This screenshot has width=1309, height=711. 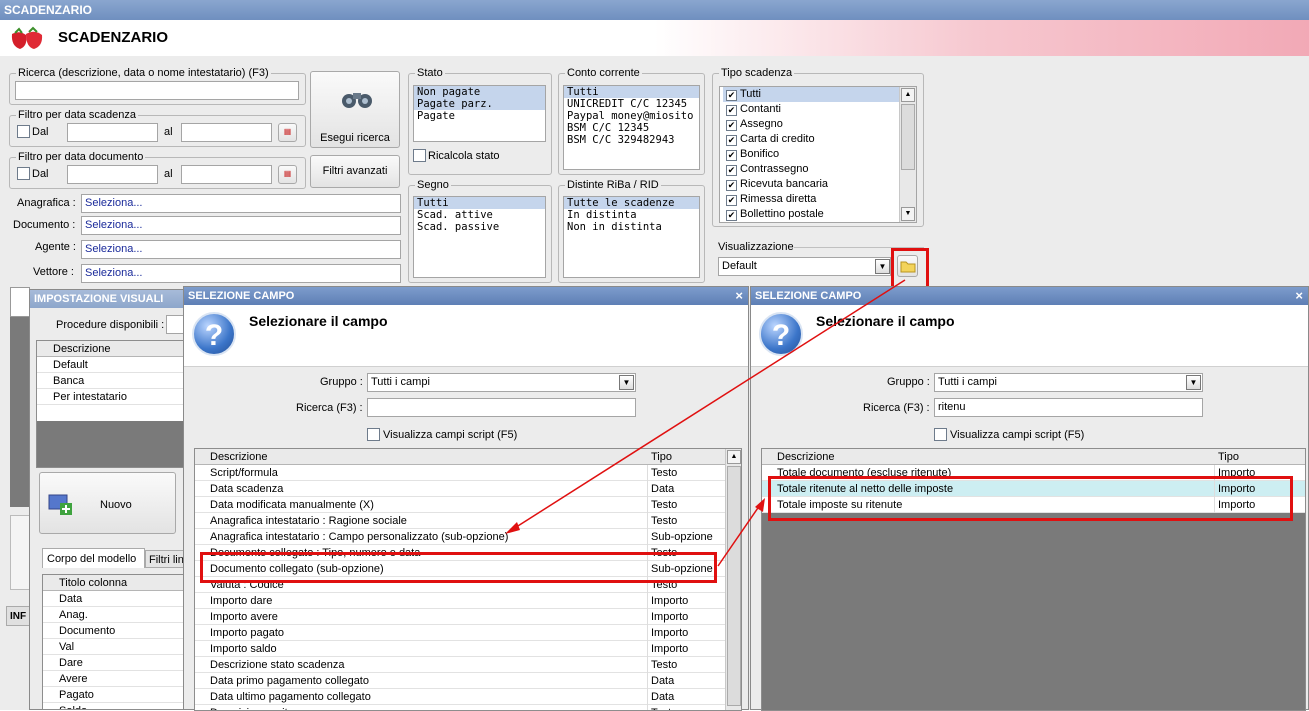 What do you see at coordinates (479, 215) in the screenshot?
I see `segno-item: Scad. attive` at bounding box center [479, 215].